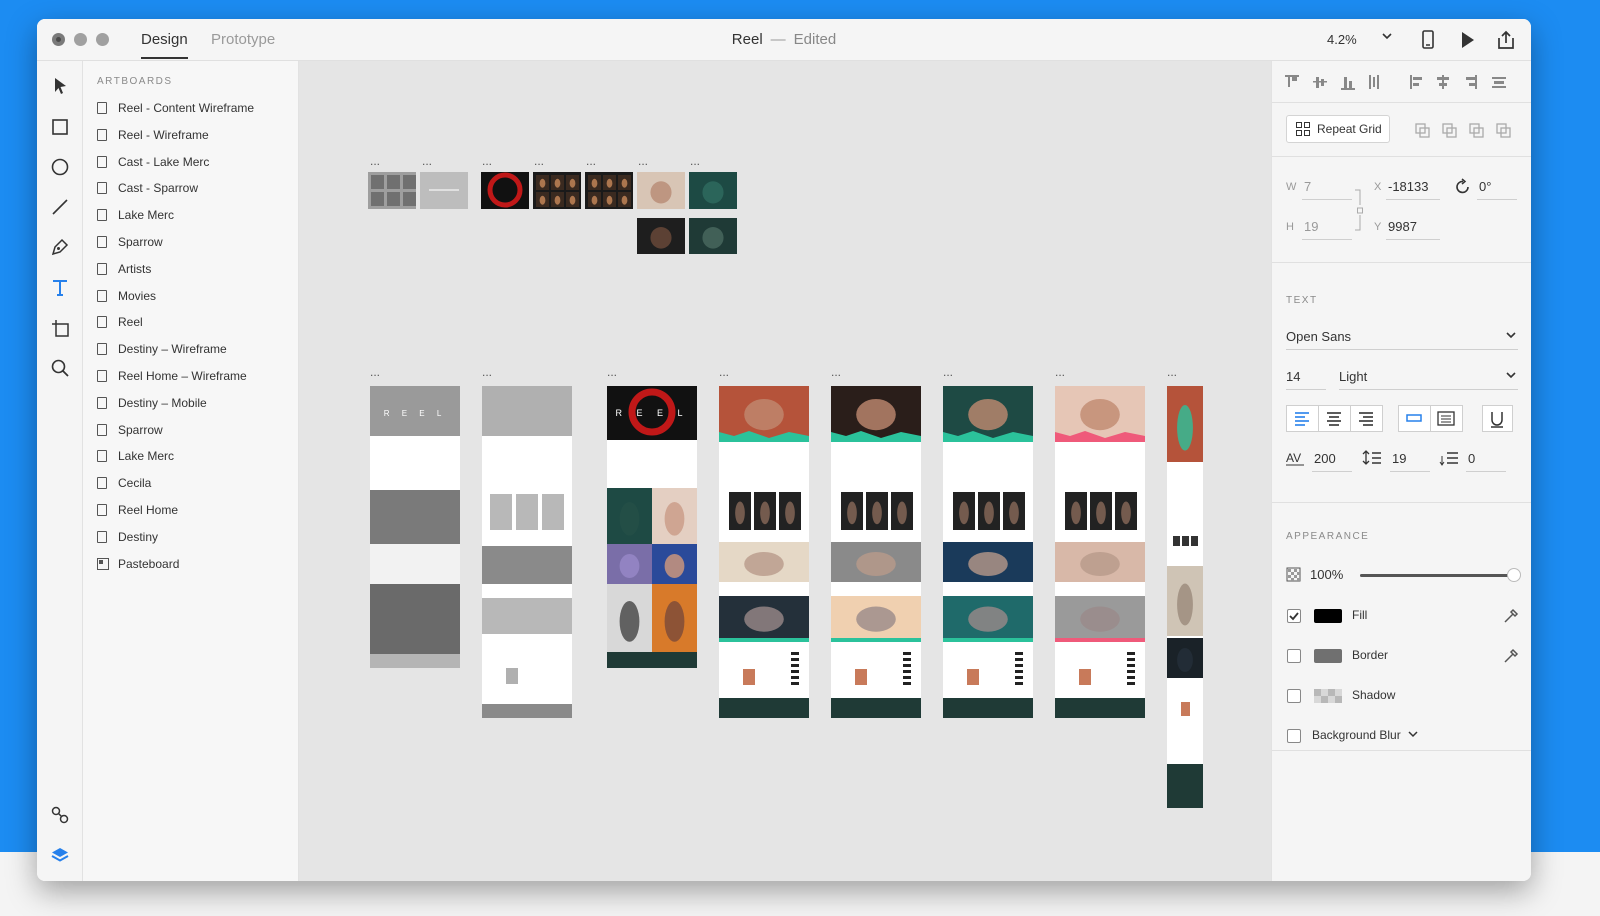 The width and height of the screenshot is (1600, 916). Describe the element at coordinates (1440, 575) in the screenshot. I see `opacity-slider` at that location.